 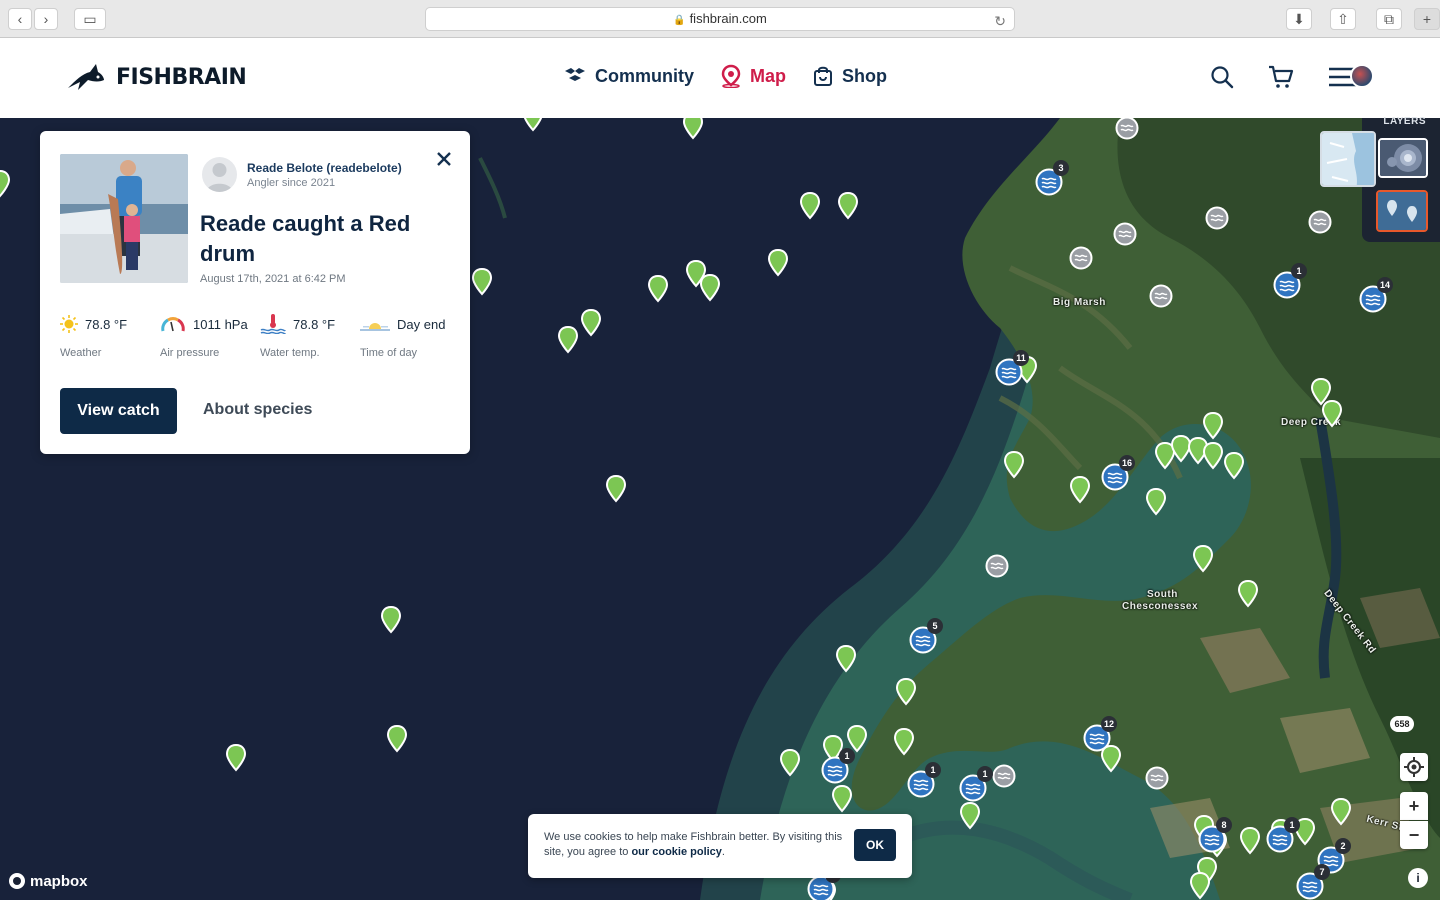 I want to click on logo-text: FISHBRAIN, so click(x=181, y=77).